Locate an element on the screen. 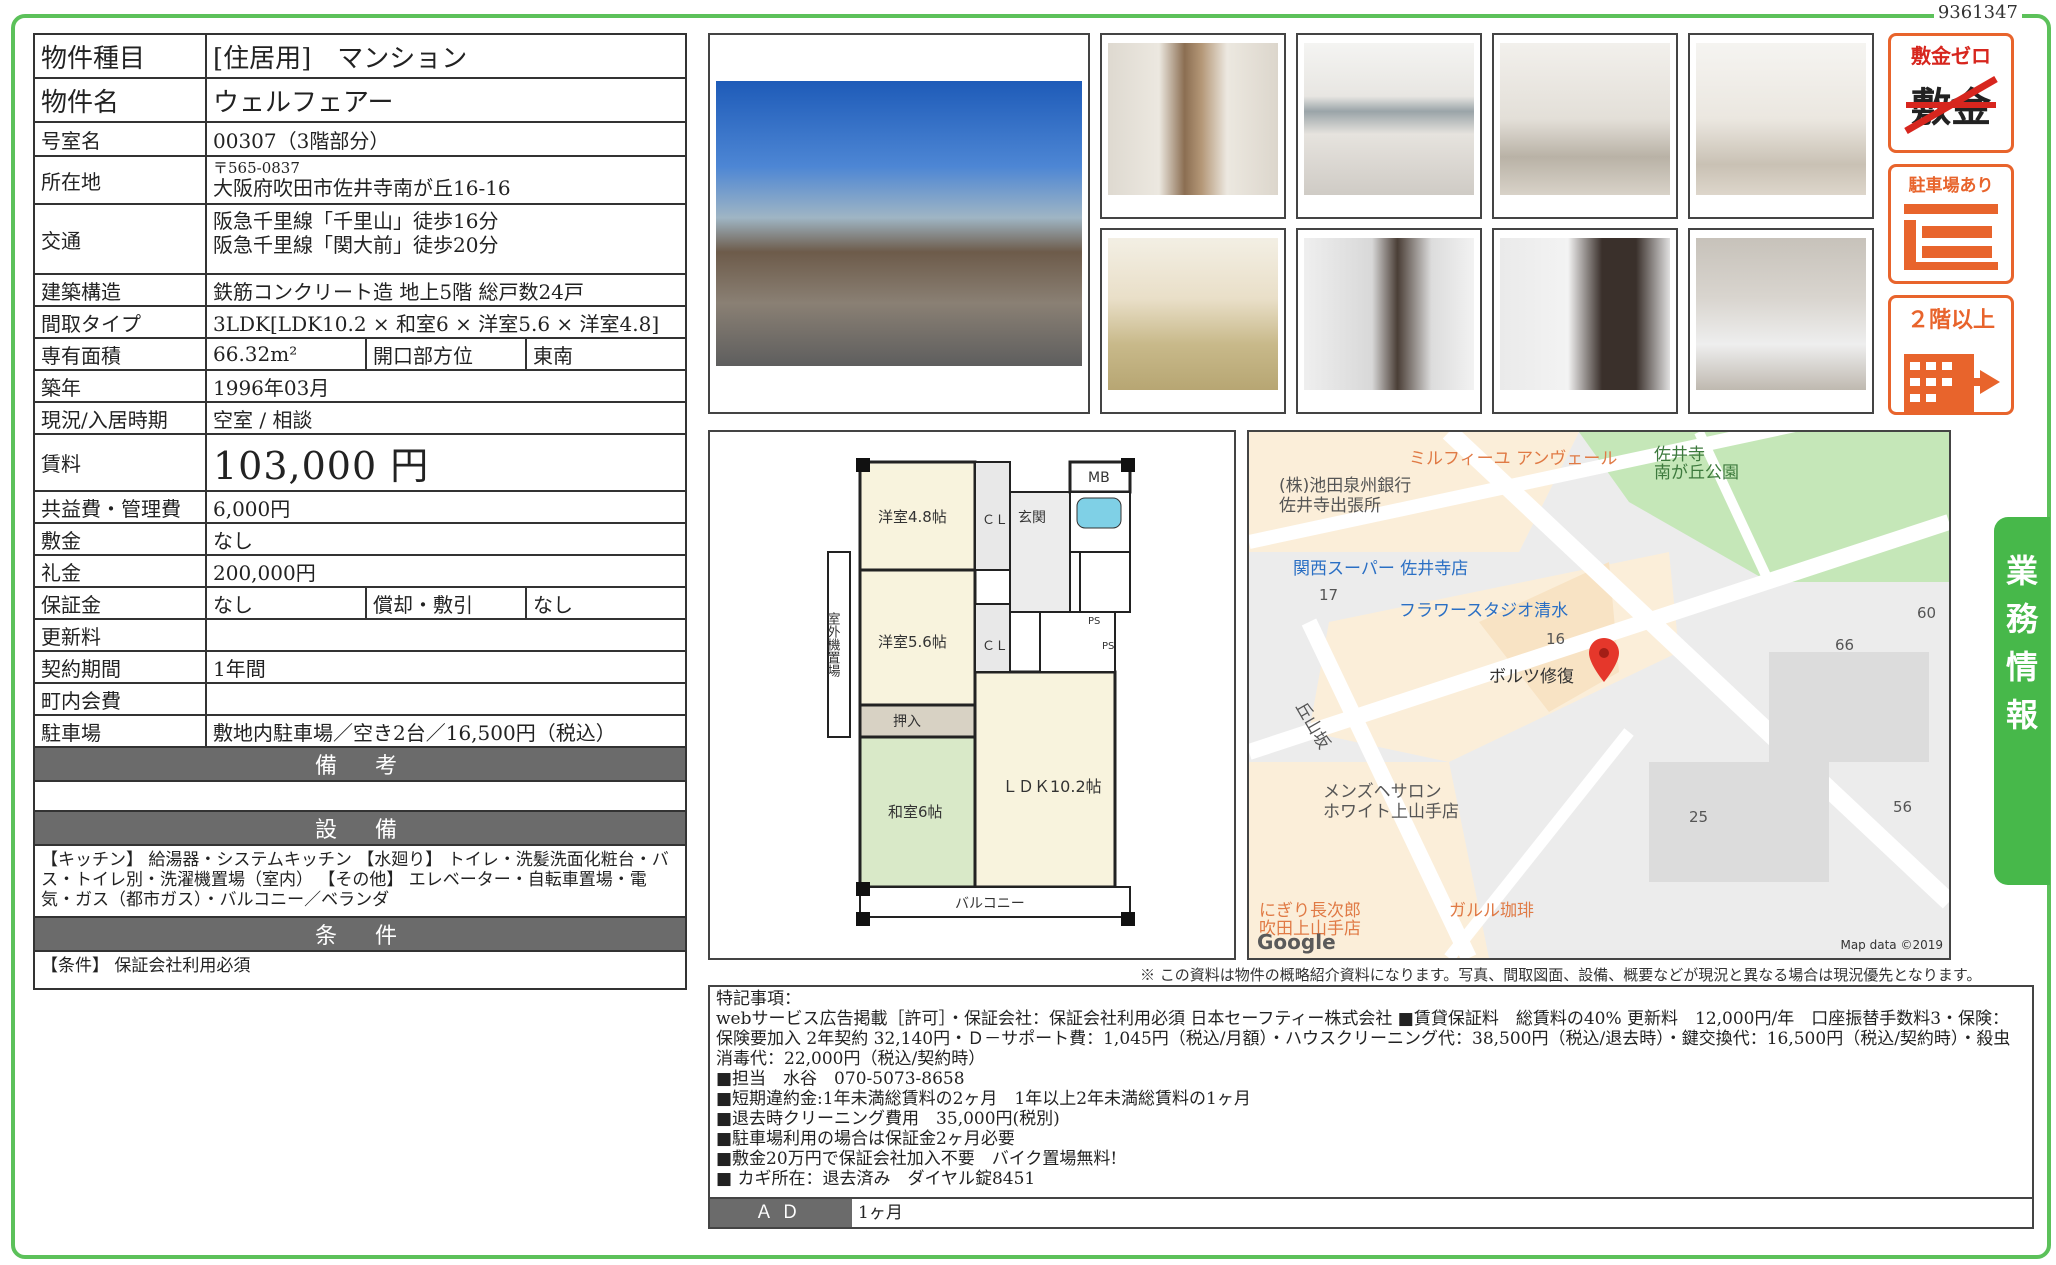  map-label-millefeuille: ミルフィーユ アンヴェール is located at coordinates (1513, 459).